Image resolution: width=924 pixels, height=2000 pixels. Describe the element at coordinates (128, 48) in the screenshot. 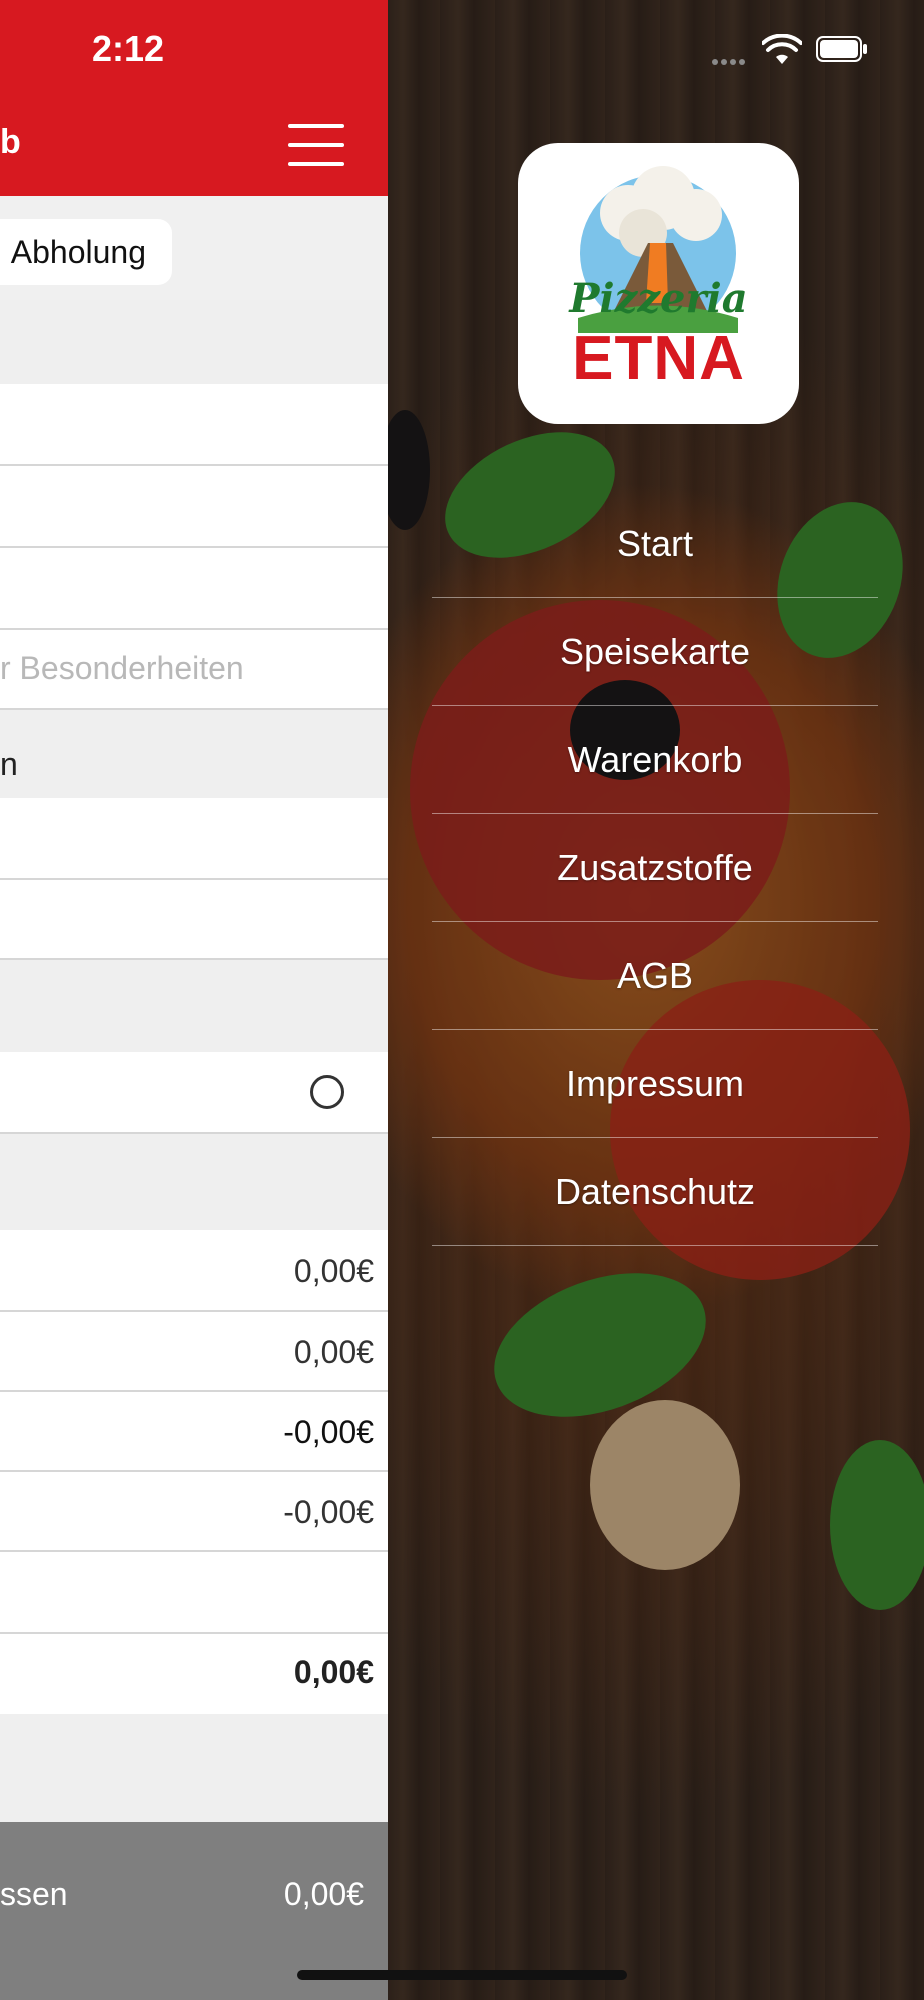

I see `status-time: 2:12` at that location.